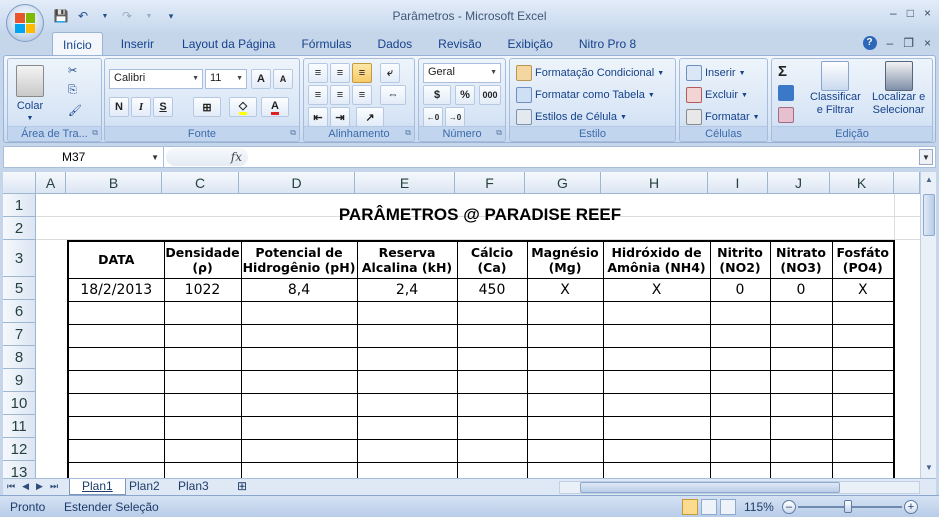  What do you see at coordinates (19, 380) in the screenshot?
I see `row-header-9: 9` at bounding box center [19, 380].